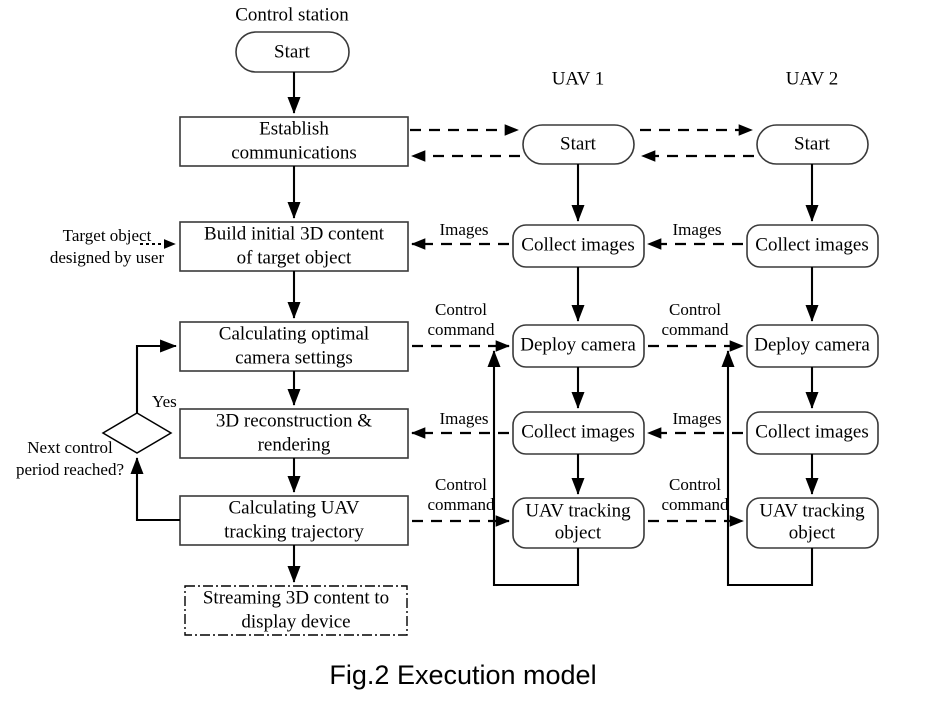  I want to click on edge-label-control-cmd-u1-u2-deploy-line2: command, so click(695, 329).